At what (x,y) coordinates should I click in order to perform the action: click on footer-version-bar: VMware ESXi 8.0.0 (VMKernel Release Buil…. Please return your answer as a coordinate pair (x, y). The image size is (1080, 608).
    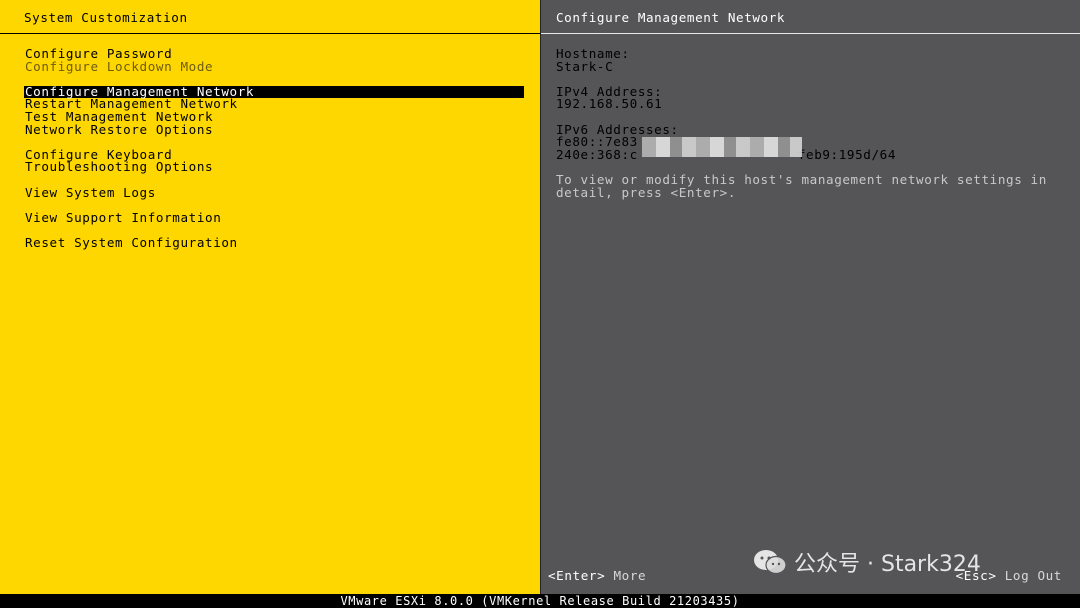
    Looking at the image, I should click on (540, 601).